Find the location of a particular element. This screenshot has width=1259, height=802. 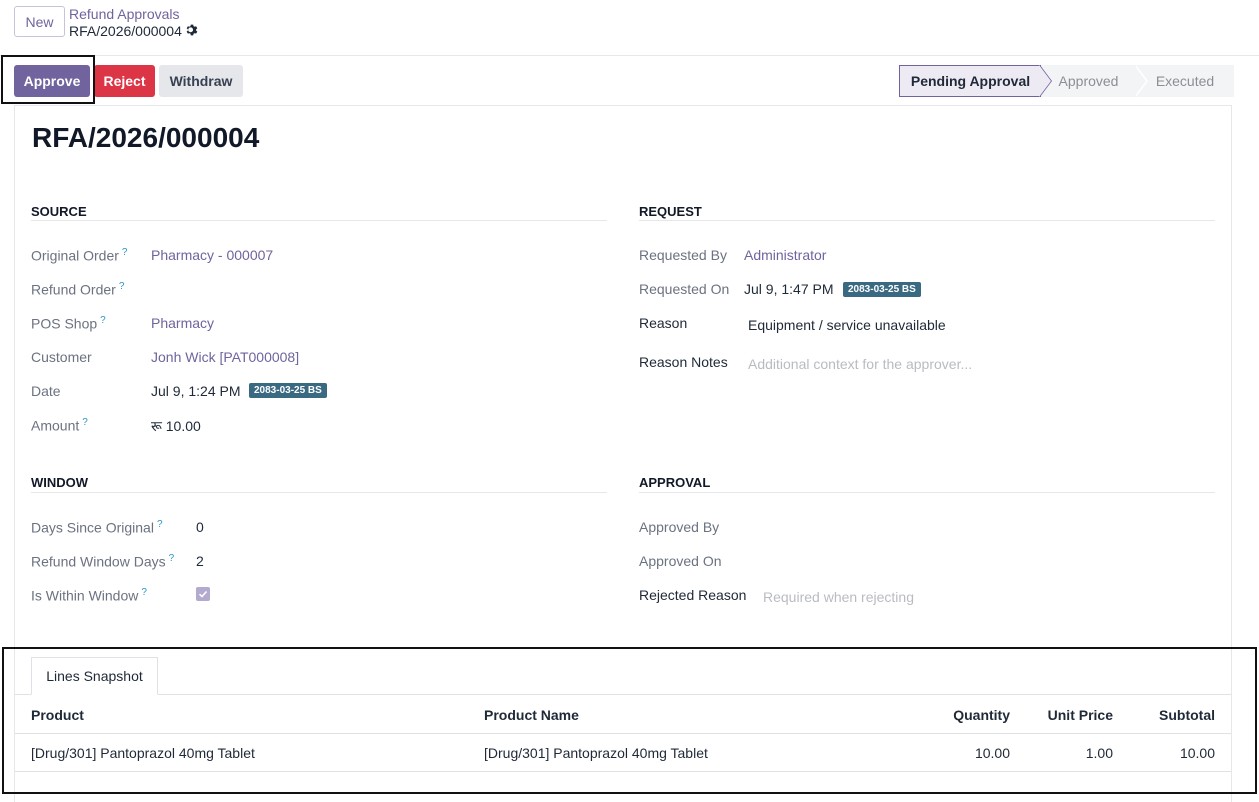

checkbox-is-within-window is located at coordinates (203, 594).